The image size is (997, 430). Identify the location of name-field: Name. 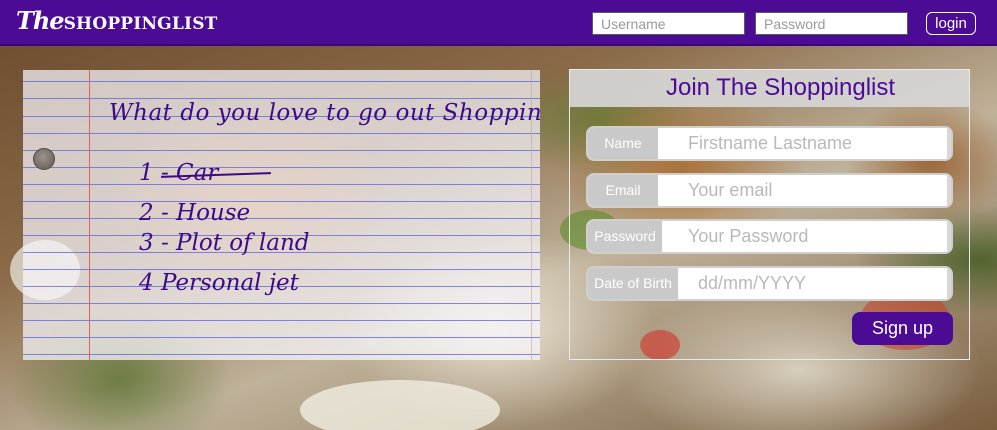
(769, 143).